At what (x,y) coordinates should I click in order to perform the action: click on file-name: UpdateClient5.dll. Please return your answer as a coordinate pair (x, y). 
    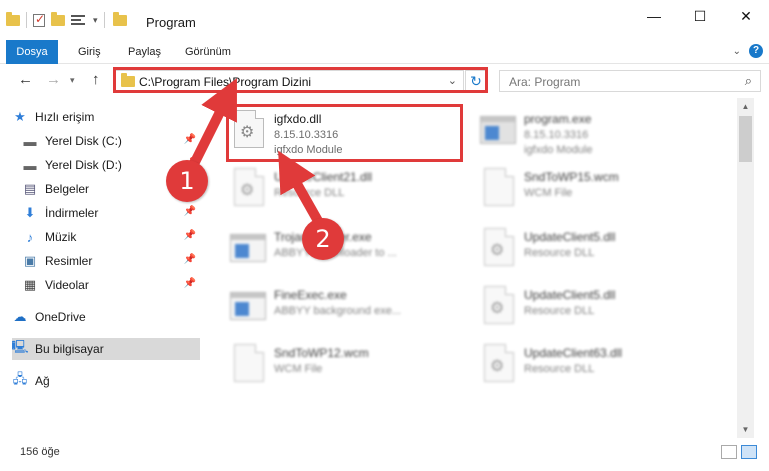
    Looking at the image, I should click on (570, 295).